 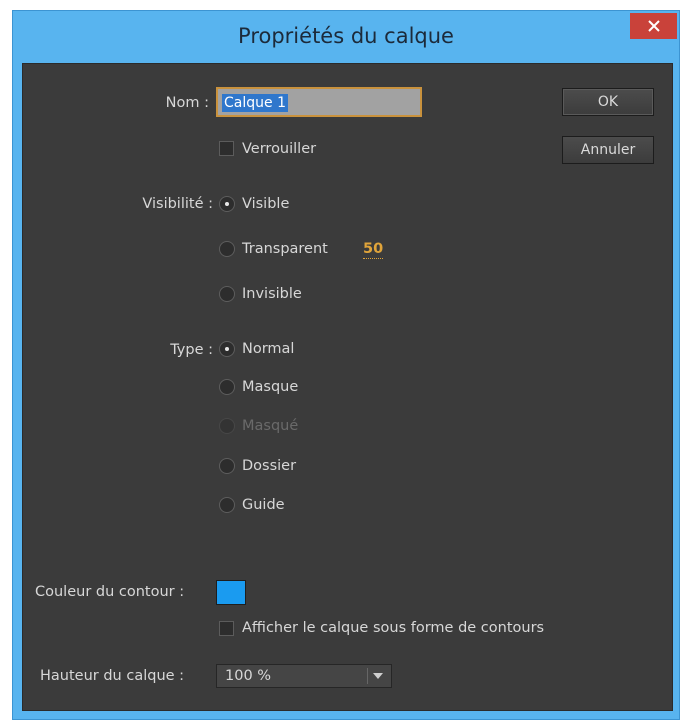 I want to click on dropdown-divider, so click(x=367, y=676).